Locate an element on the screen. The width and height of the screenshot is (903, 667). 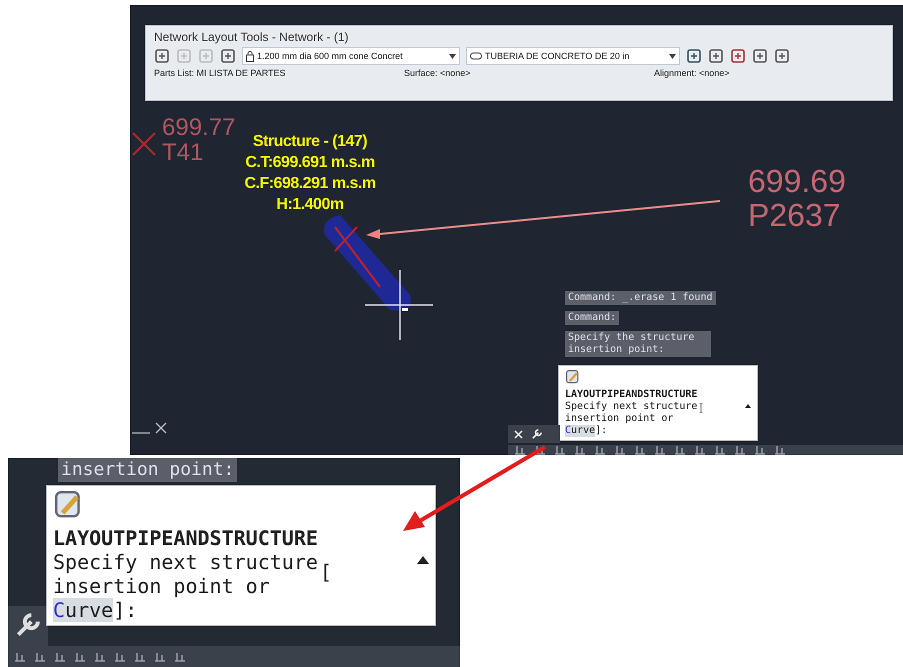
lock-icon is located at coordinates (250, 56).